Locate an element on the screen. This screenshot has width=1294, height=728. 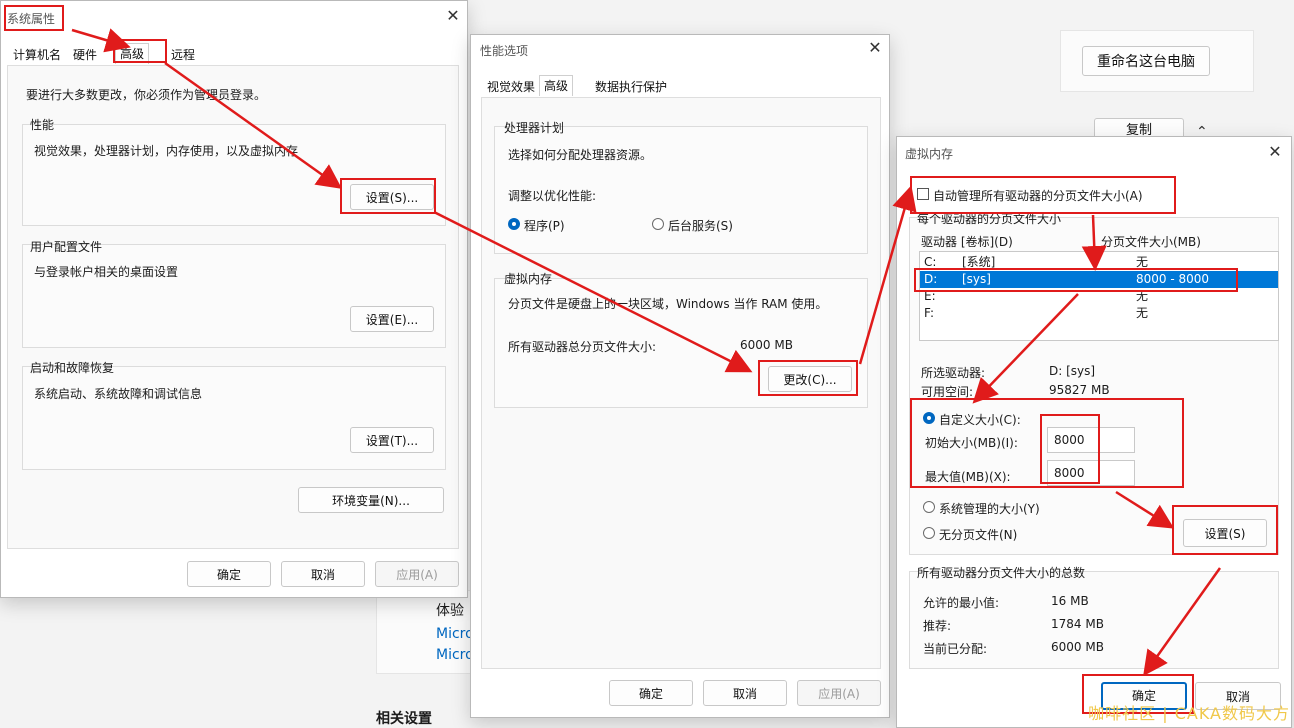
selected-drive-label: 所选驱动器: is located at coordinates (953, 373).